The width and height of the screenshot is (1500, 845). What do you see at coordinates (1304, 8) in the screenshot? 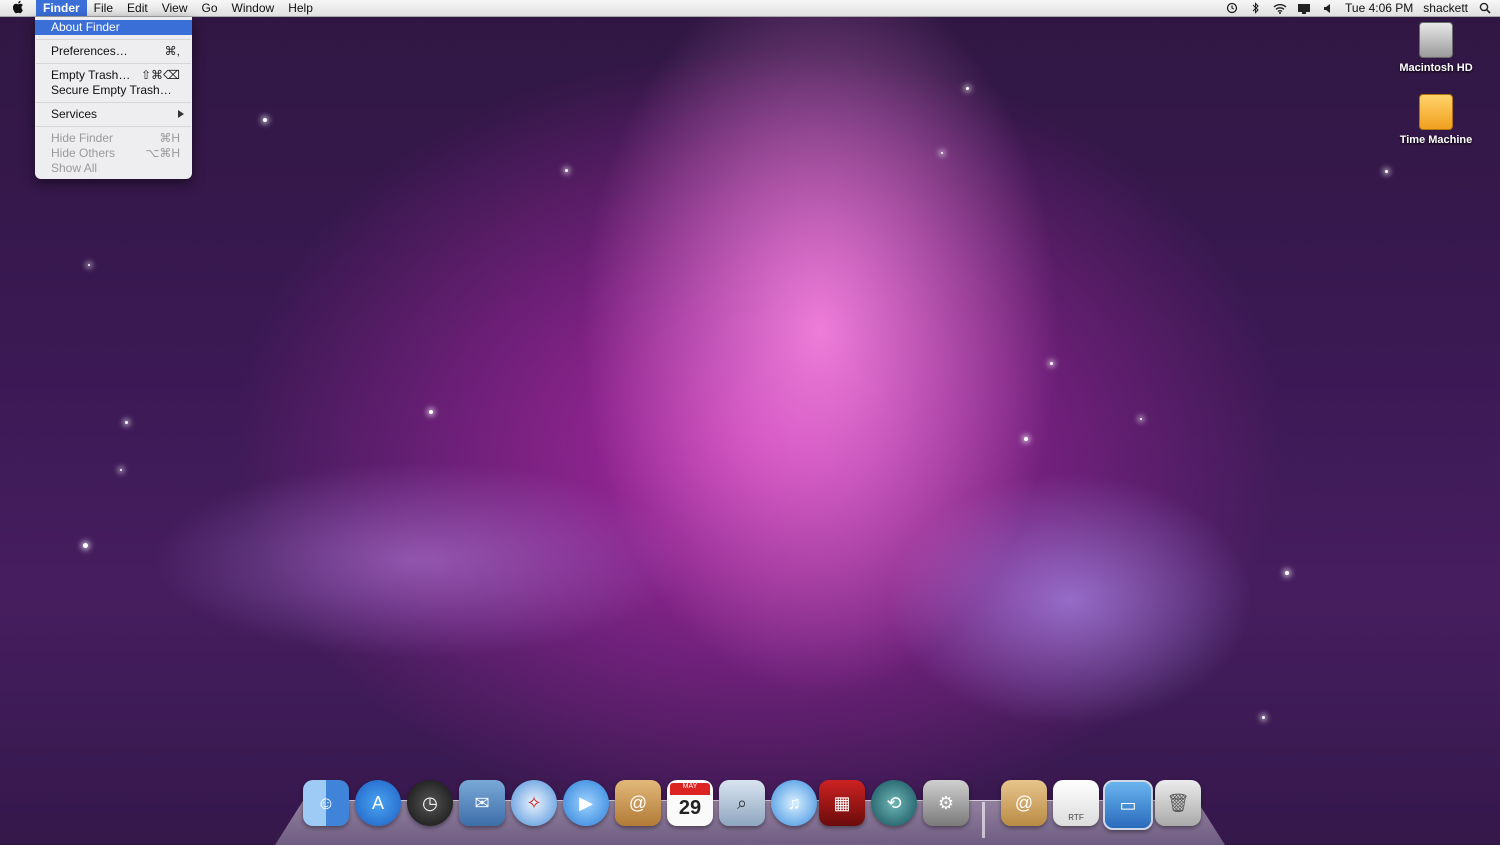
I see `display-icon` at bounding box center [1304, 8].